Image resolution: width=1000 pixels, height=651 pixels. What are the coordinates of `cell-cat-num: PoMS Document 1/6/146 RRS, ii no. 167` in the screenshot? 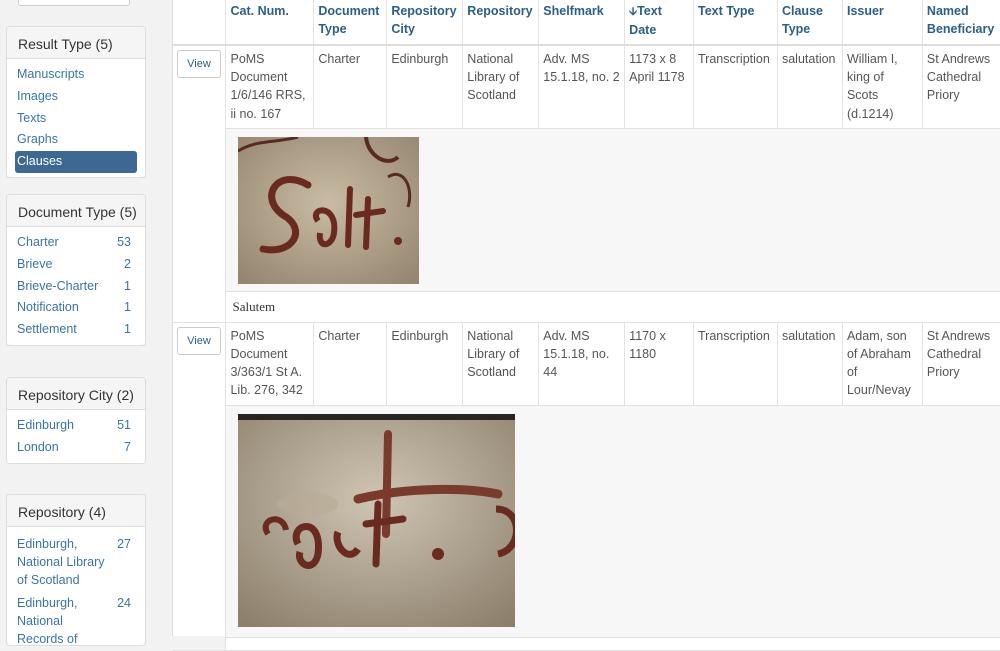 It's located at (270, 87).